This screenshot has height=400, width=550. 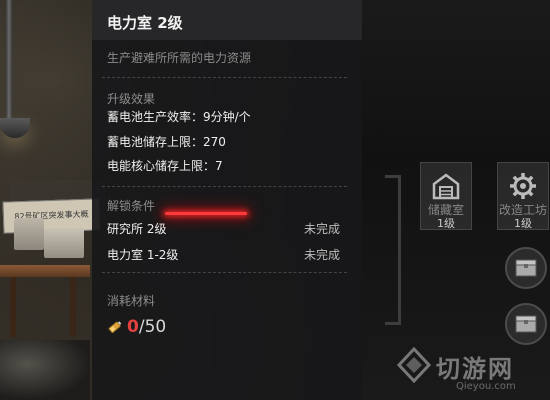 I want to click on upgrade-effect-line: 蓄电池储存上限：270, so click(x=166, y=142).